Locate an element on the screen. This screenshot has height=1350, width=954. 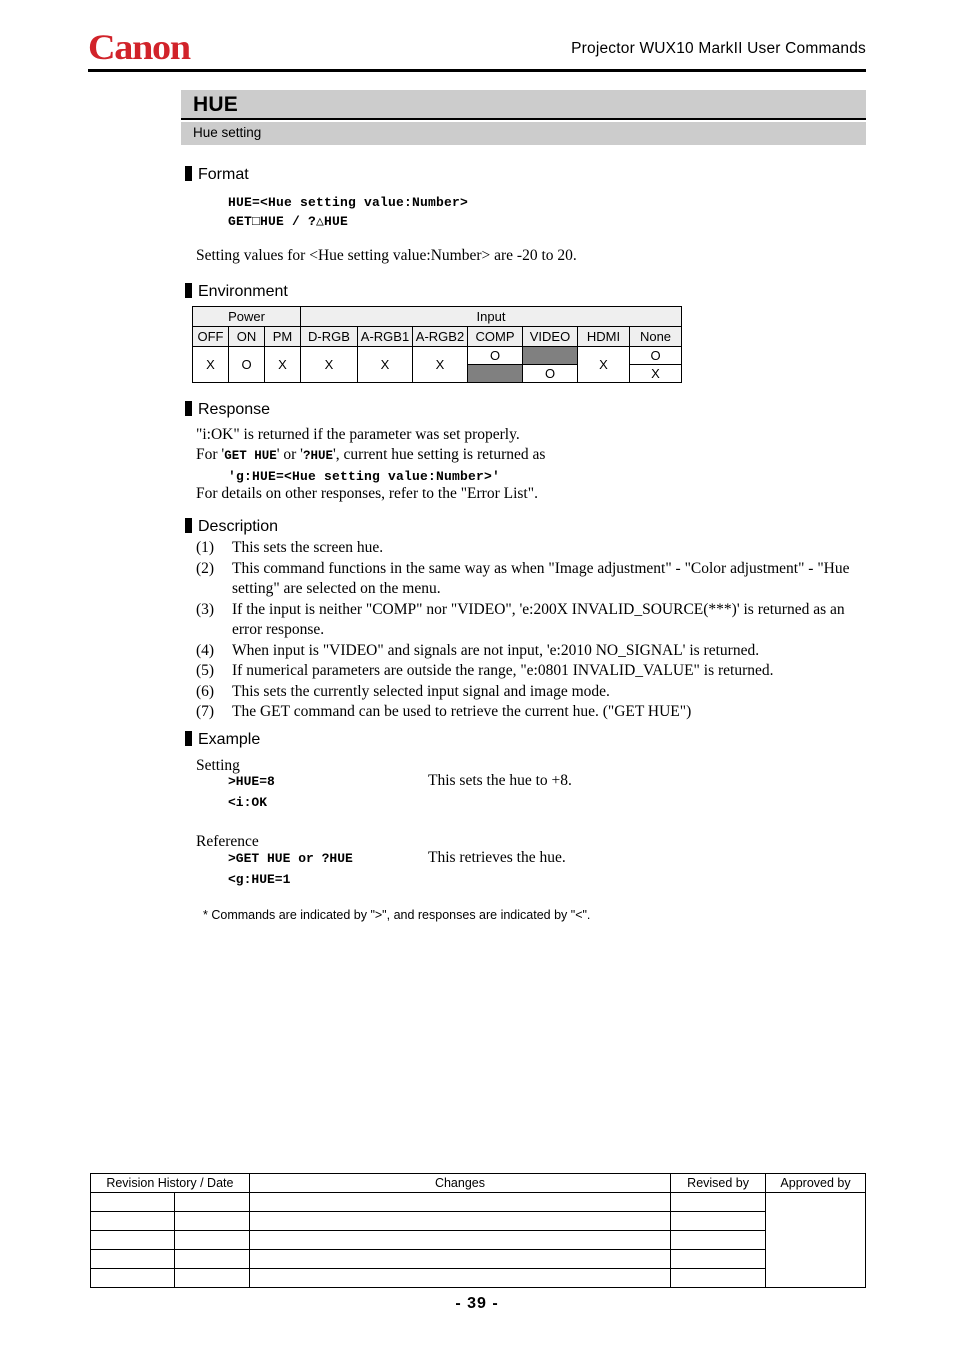
description-item: (1) This sets the screen hue. is located at coordinates (532, 548).